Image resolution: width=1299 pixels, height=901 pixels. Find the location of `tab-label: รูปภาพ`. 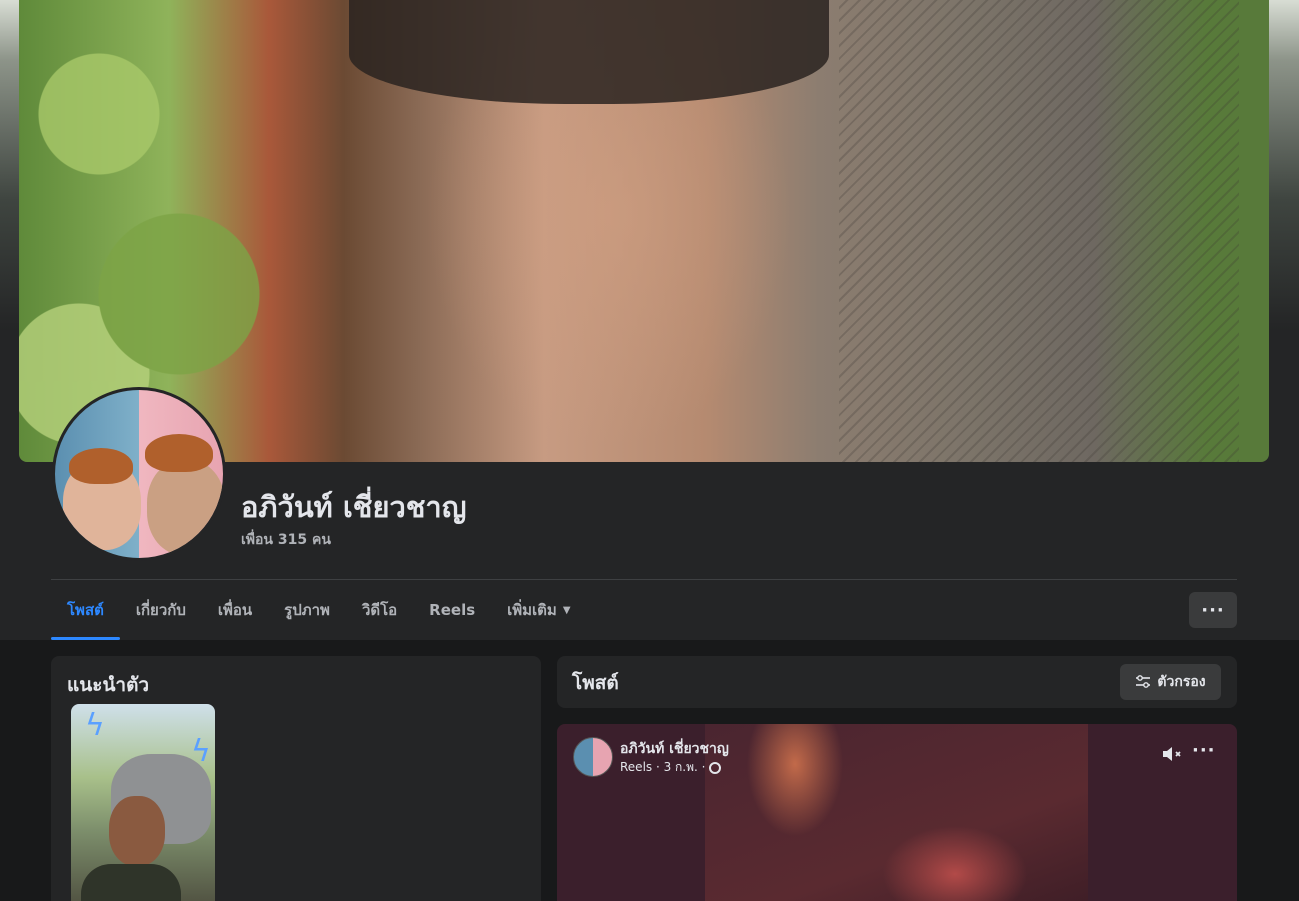

tab-label: รูปภาพ is located at coordinates (307, 610).